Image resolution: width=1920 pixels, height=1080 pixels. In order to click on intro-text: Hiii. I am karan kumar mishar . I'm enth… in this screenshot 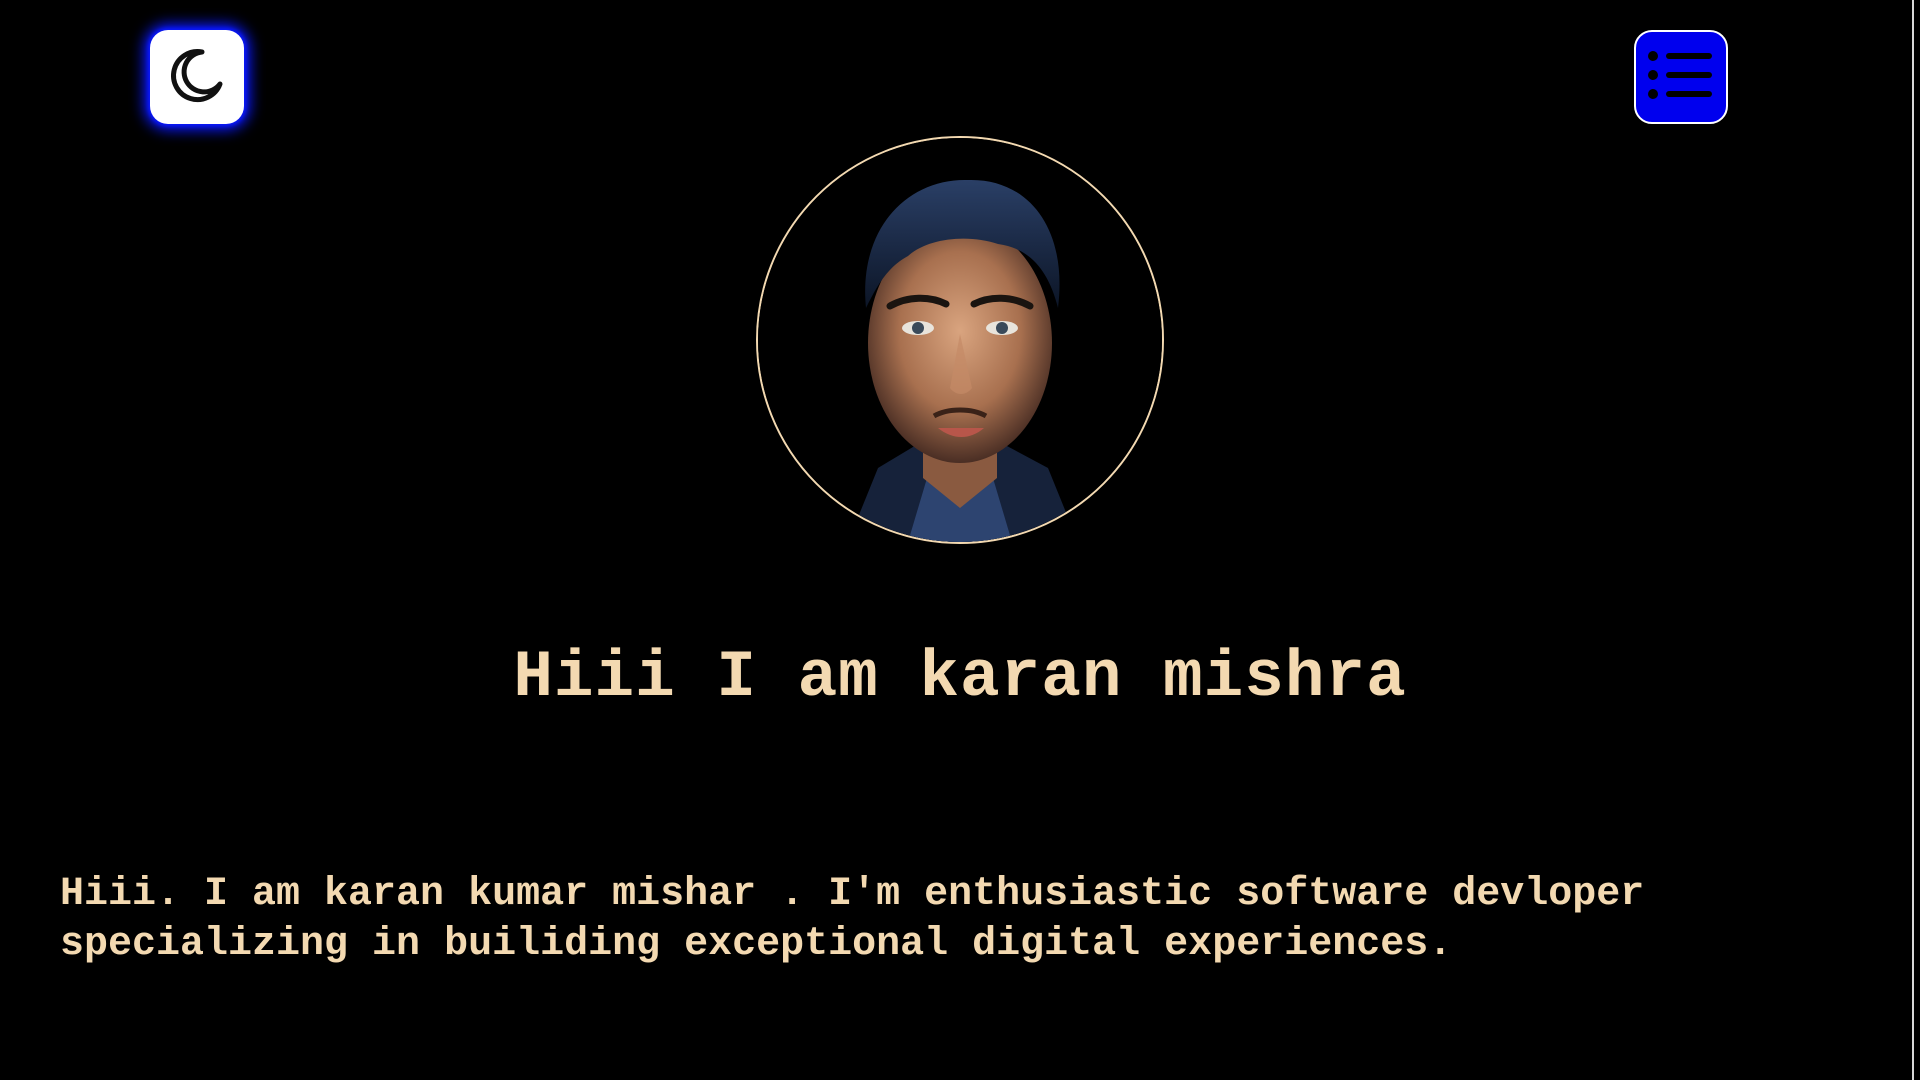, I will do `click(852, 919)`.